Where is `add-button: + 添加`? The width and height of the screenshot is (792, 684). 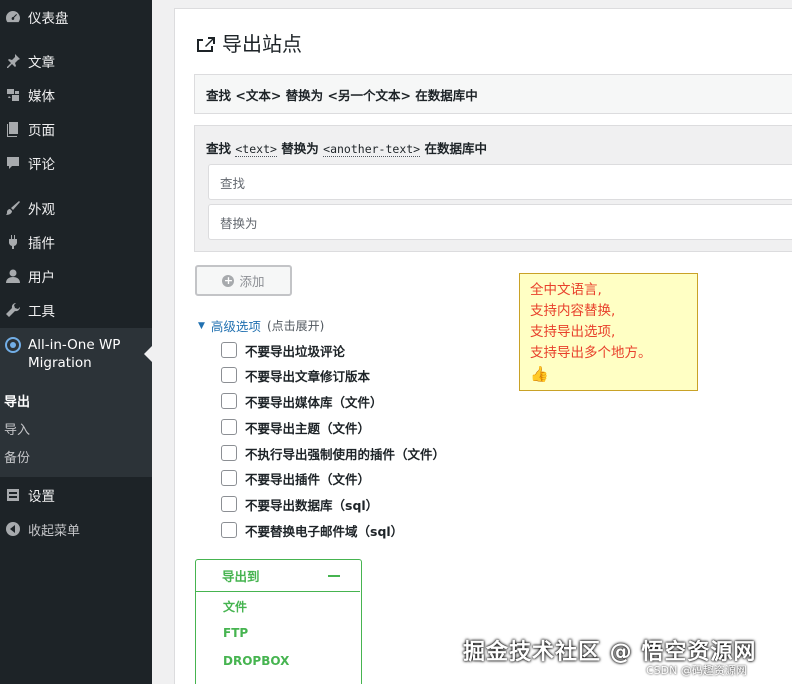
add-button: + 添加 is located at coordinates (243, 280).